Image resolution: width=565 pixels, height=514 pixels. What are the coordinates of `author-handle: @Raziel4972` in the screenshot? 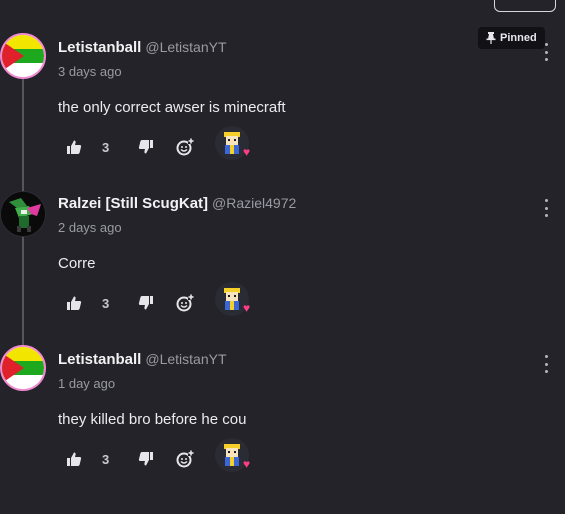 It's located at (254, 203).